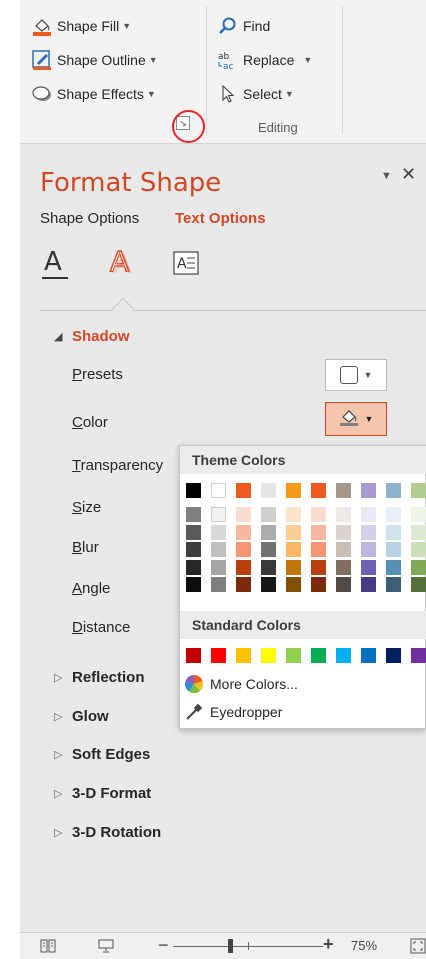  What do you see at coordinates (256, 94) in the screenshot?
I see `select-button: Select ▼` at bounding box center [256, 94].